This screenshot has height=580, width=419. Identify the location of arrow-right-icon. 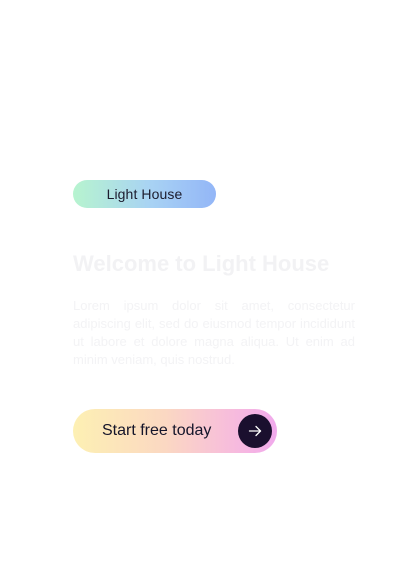
(255, 431).